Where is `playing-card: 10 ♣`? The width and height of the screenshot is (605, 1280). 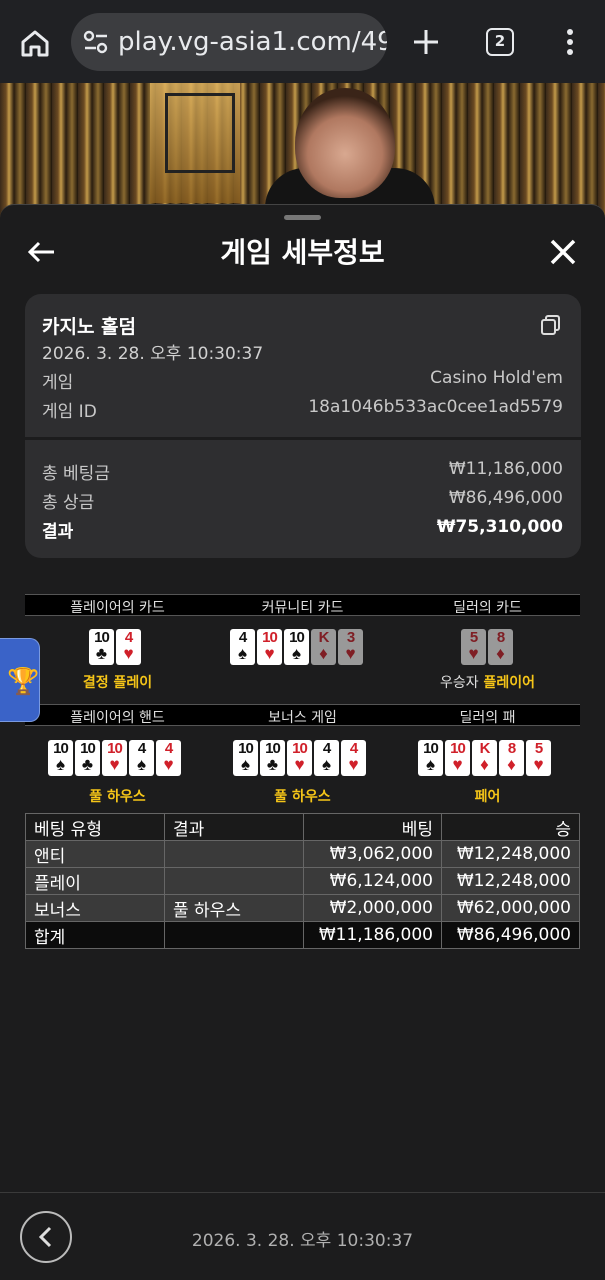 playing-card: 10 ♣ is located at coordinates (272, 758).